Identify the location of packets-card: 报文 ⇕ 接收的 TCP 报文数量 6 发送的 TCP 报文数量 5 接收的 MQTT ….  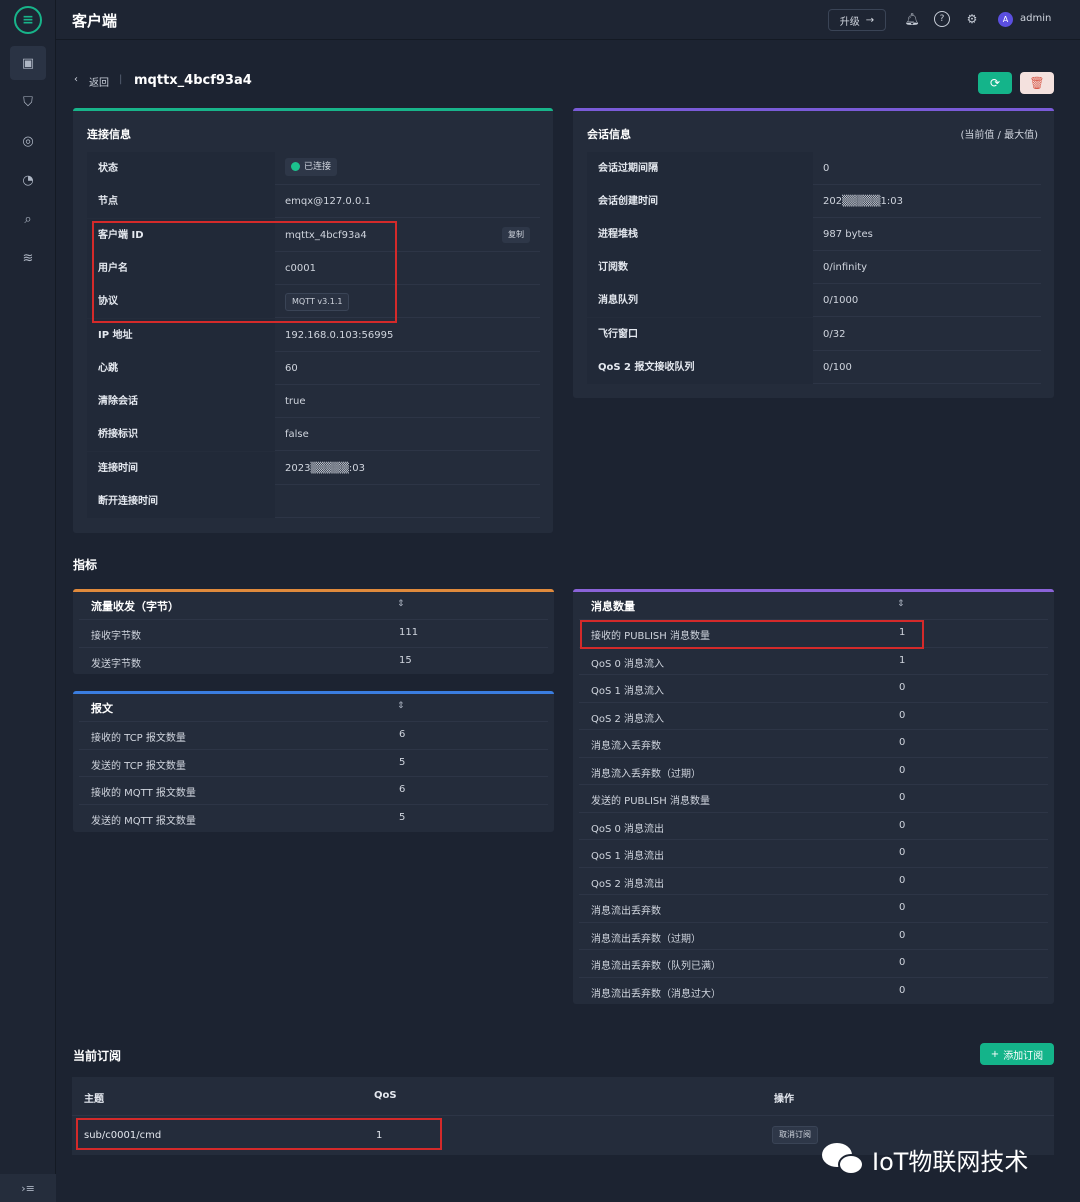
(313, 761).